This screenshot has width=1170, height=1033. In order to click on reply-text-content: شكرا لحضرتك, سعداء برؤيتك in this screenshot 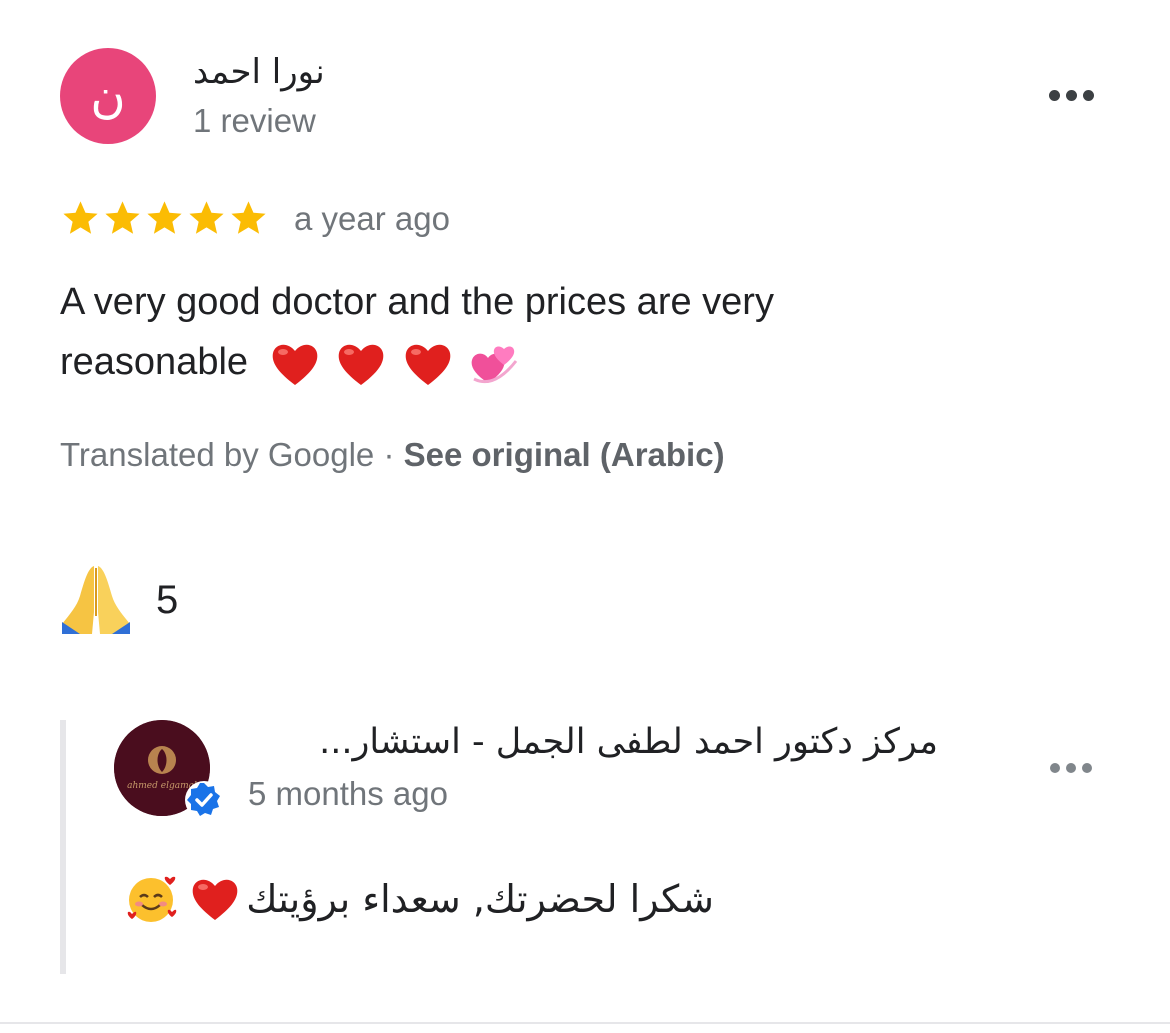, I will do `click(480, 899)`.